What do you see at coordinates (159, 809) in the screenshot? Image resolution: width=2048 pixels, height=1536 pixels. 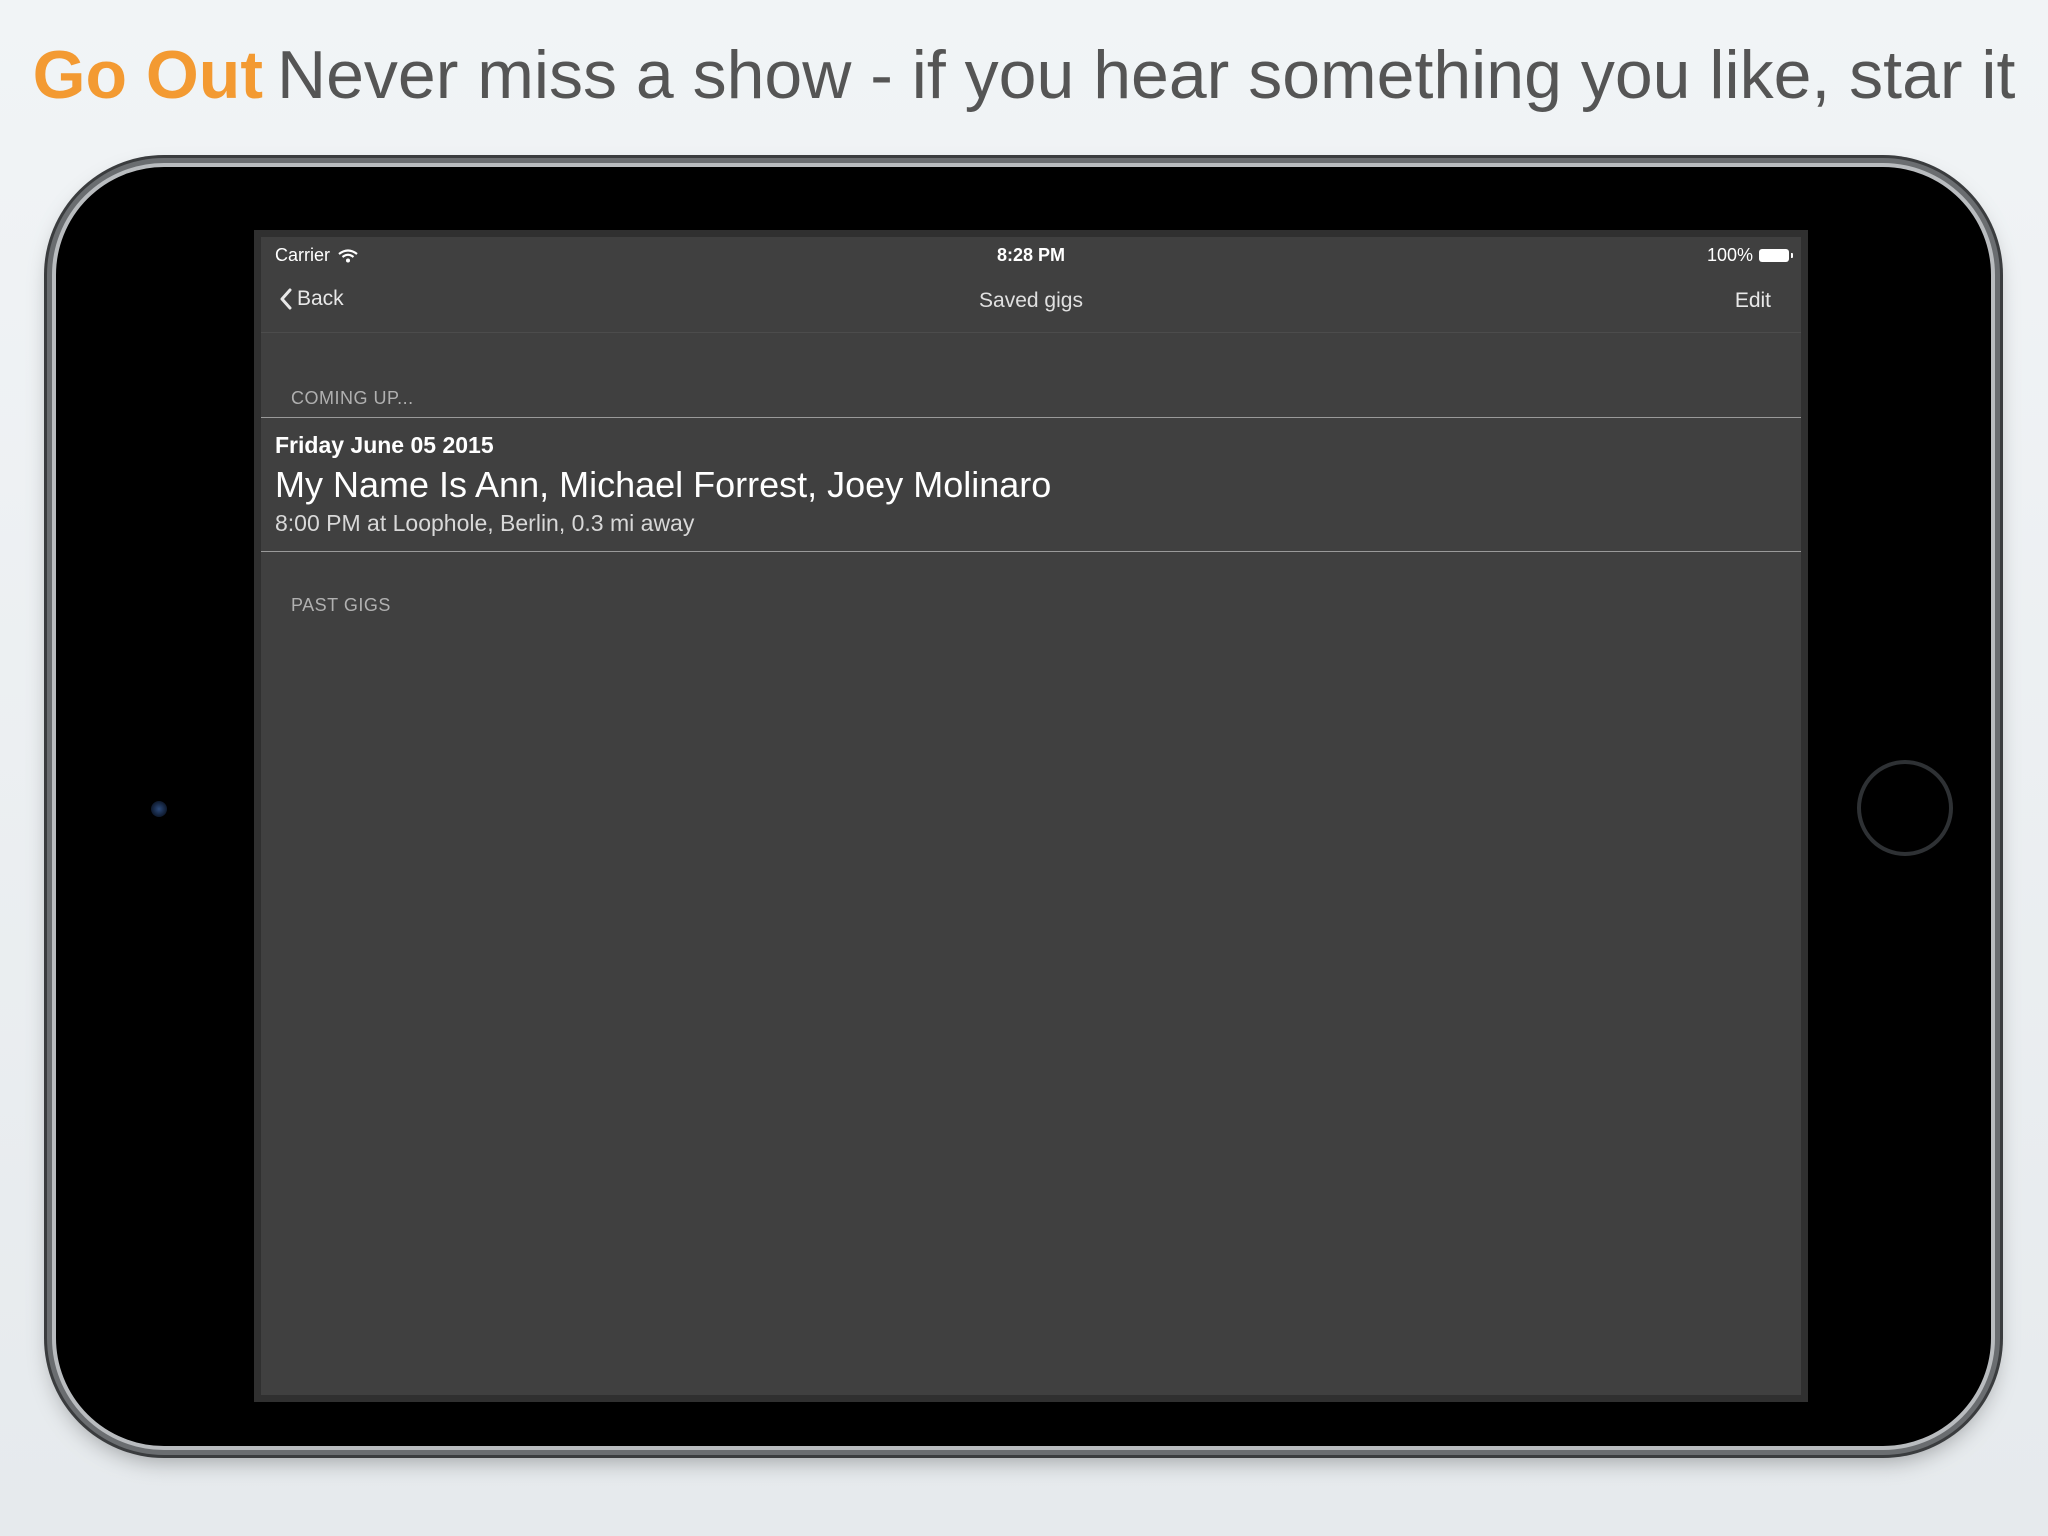 I see `camera-icon` at bounding box center [159, 809].